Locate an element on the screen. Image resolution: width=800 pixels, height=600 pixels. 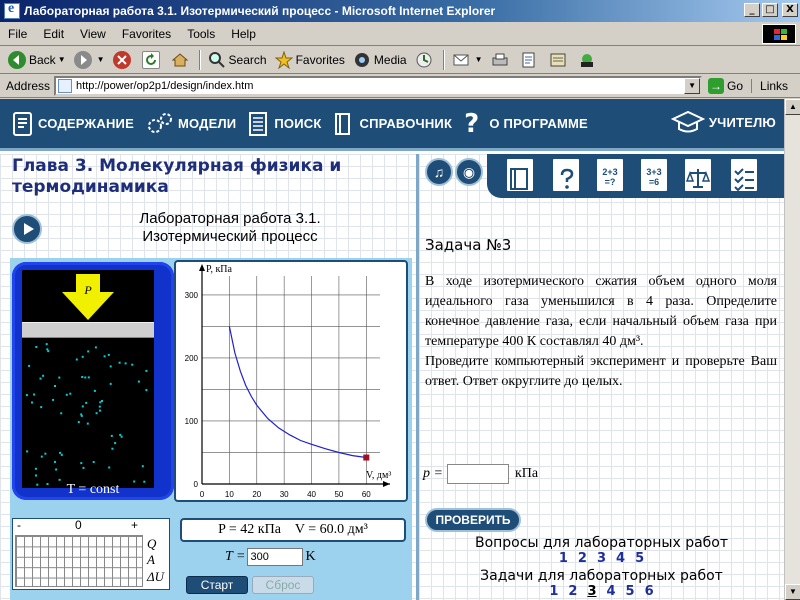
close-button: X is located at coordinates (790, 10).